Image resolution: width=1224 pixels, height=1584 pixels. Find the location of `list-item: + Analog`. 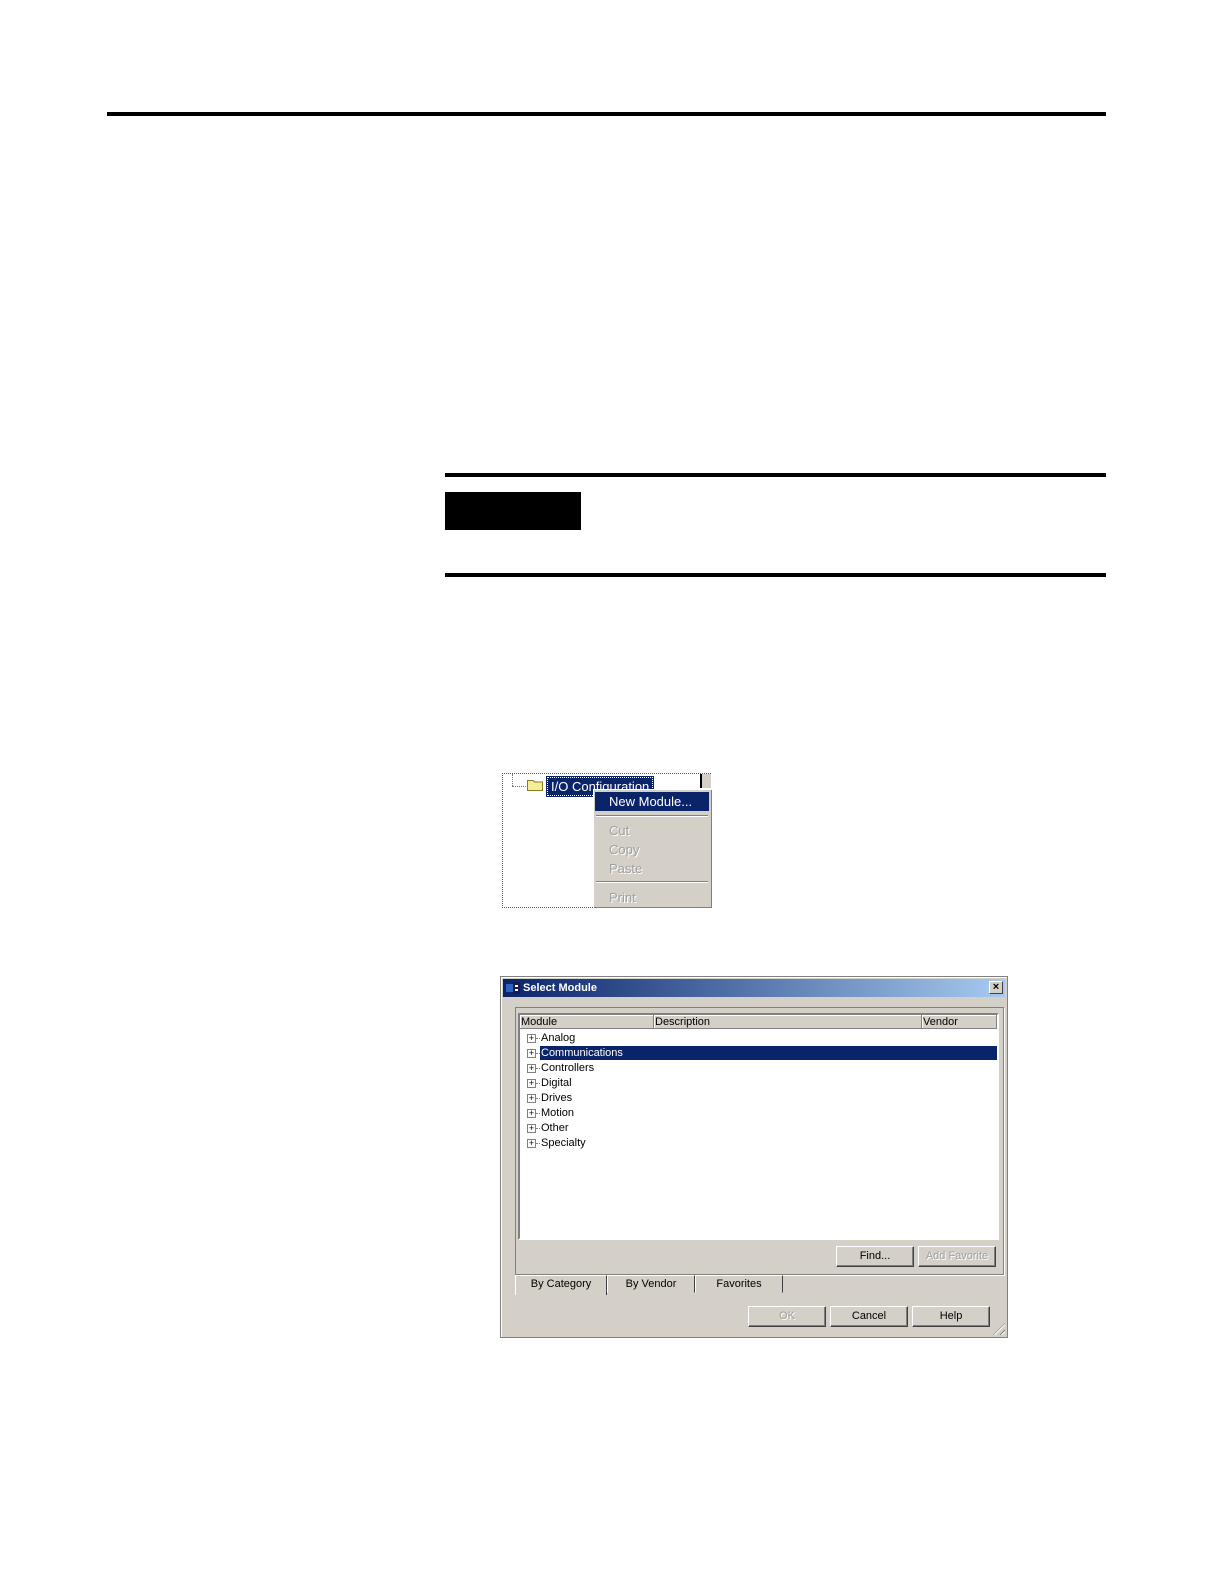

list-item: + Analog is located at coordinates (758, 1038).